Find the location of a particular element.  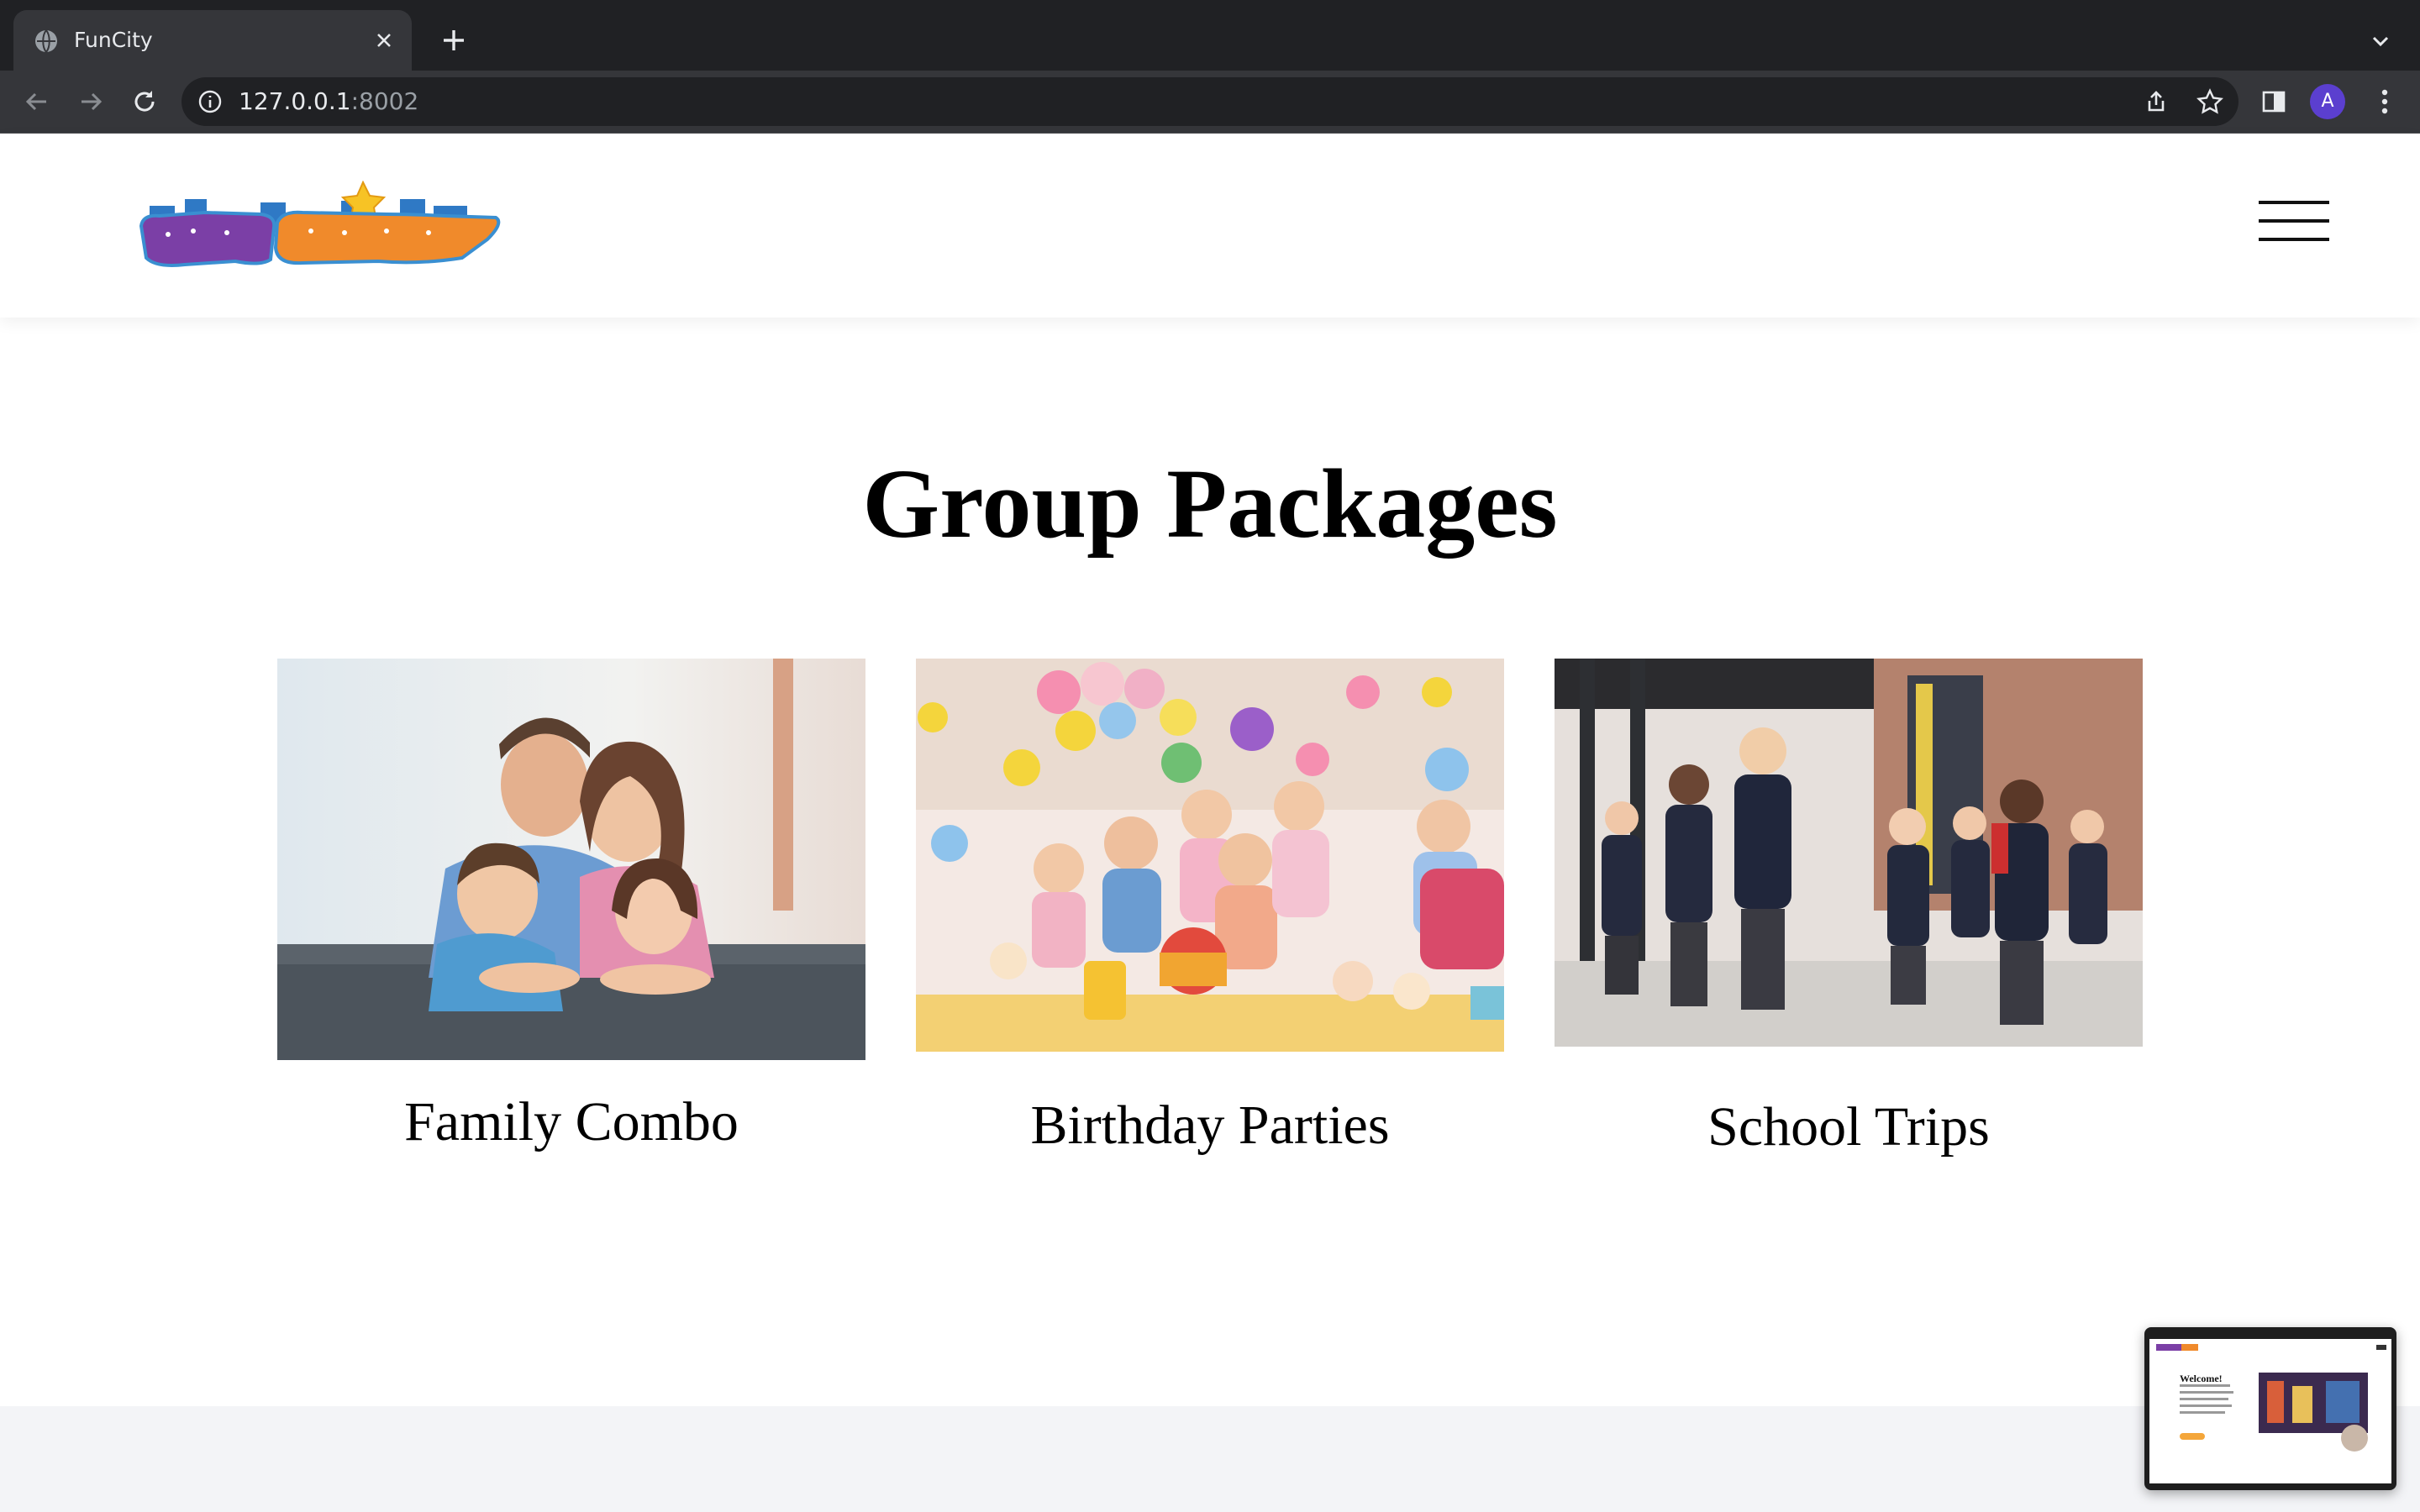

browser-tab-strip: FunCity is located at coordinates (1210, 35).